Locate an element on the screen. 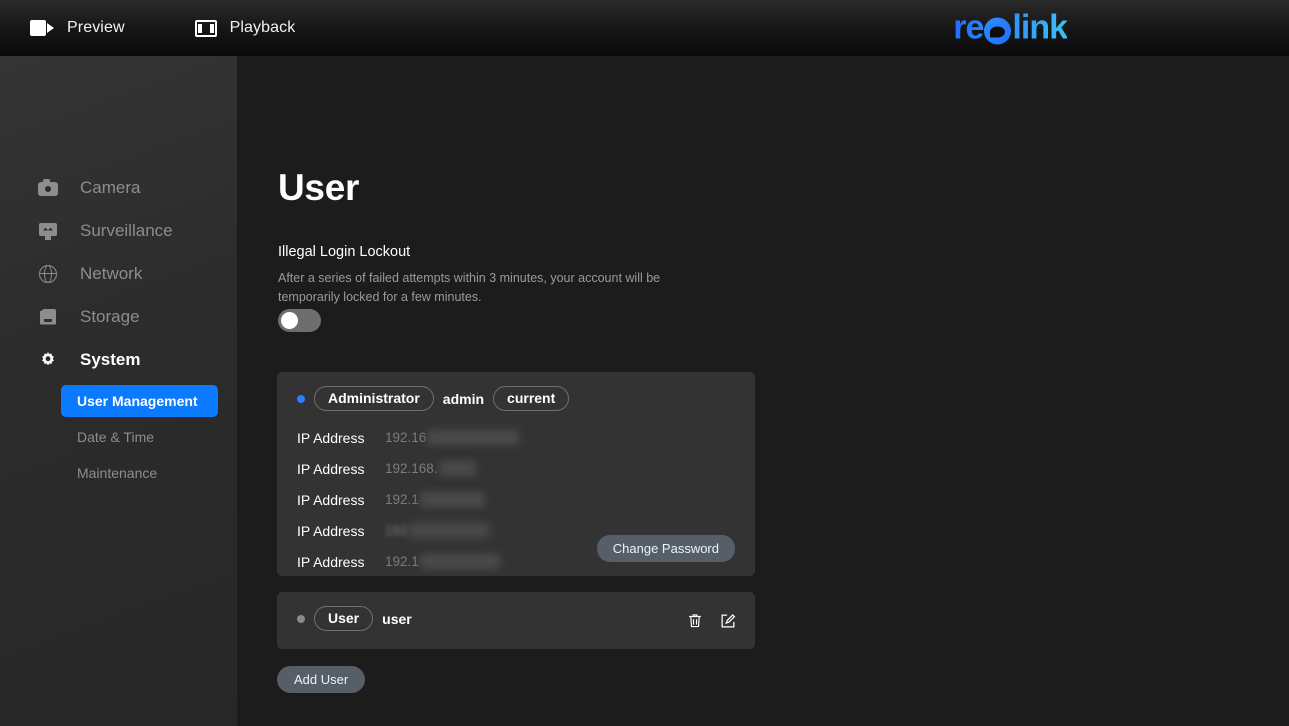  sidebar-submenu: User Management Date & Time Maintenance is located at coordinates (118, 437).